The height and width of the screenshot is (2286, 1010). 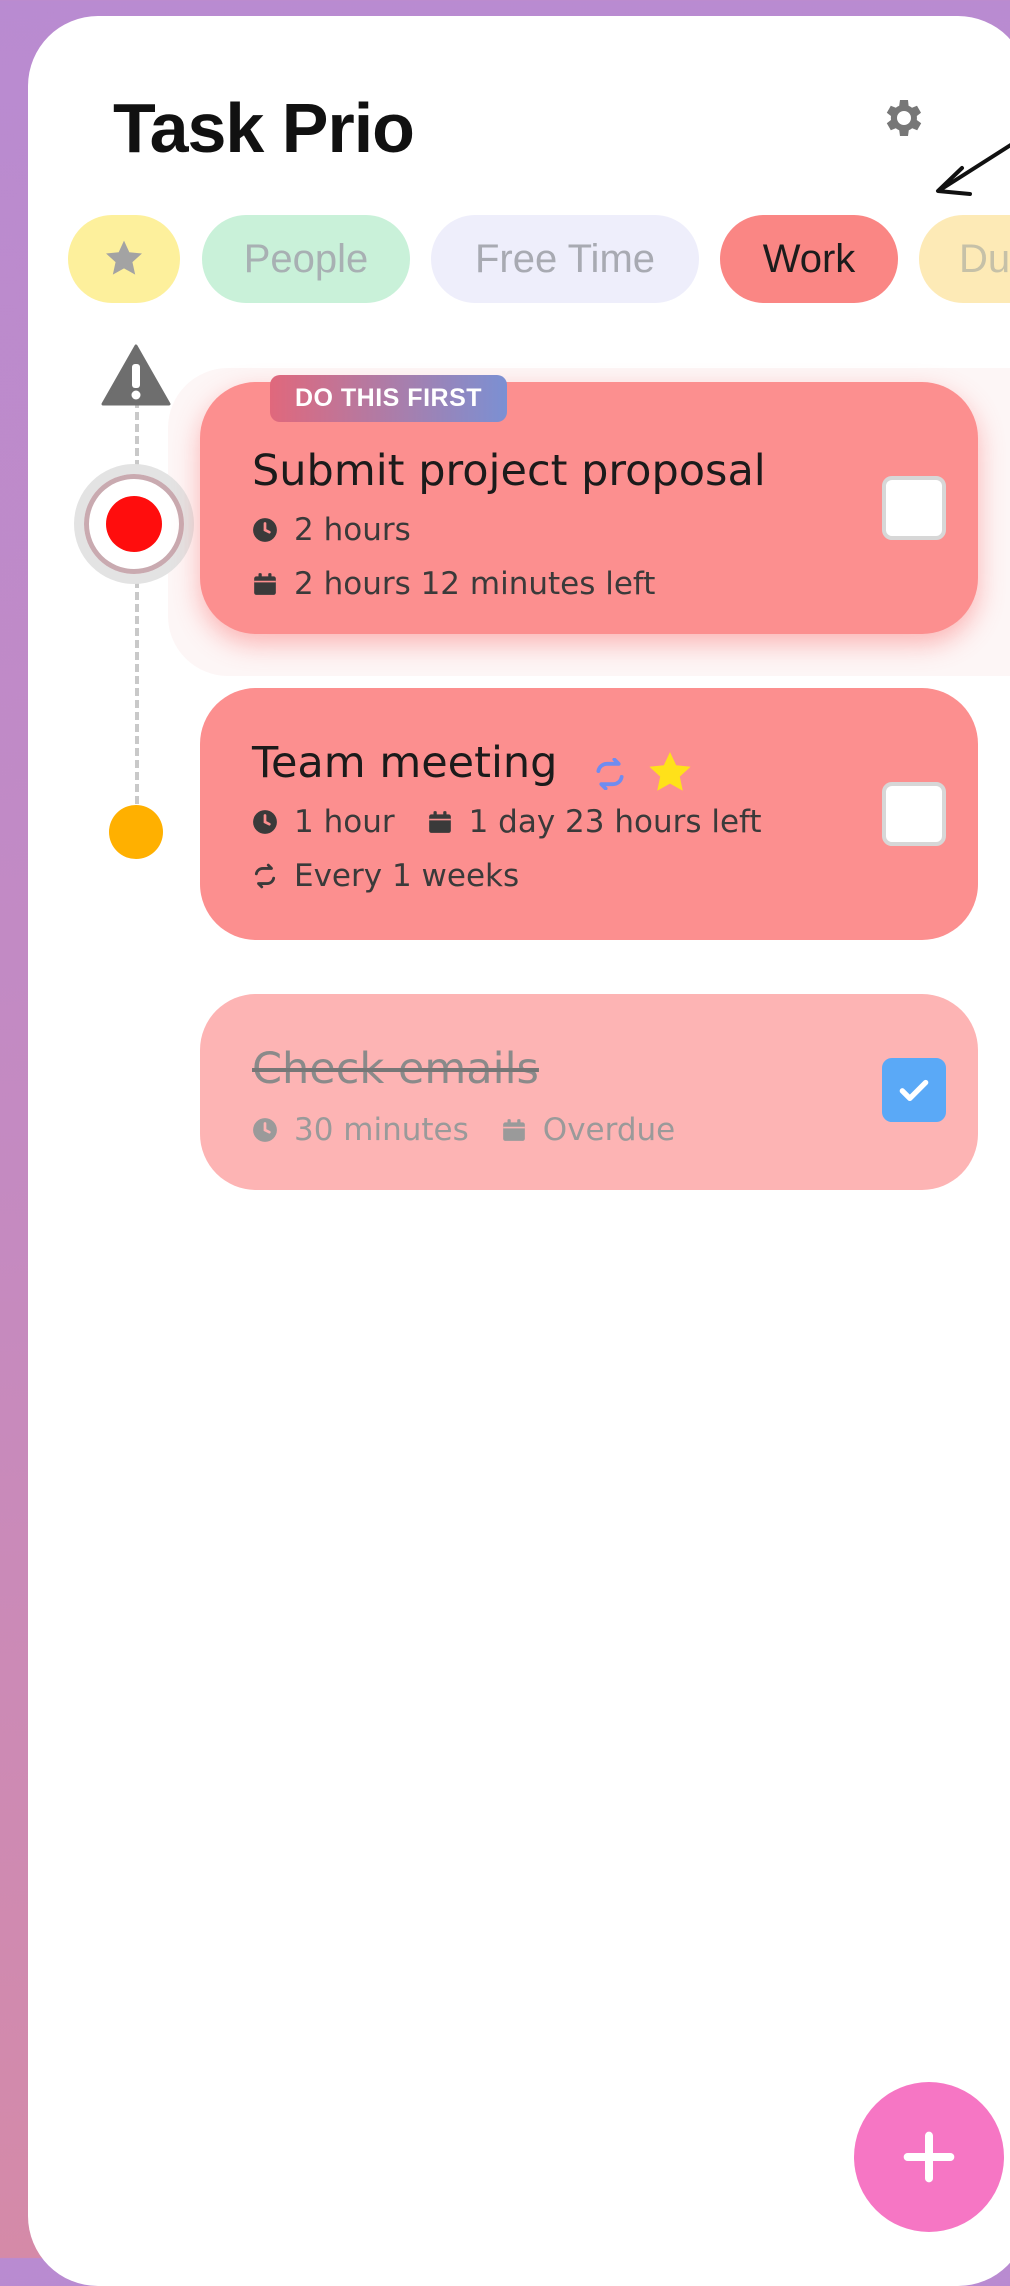 I want to click on due-text: Overdue, so click(x=609, y=1130).